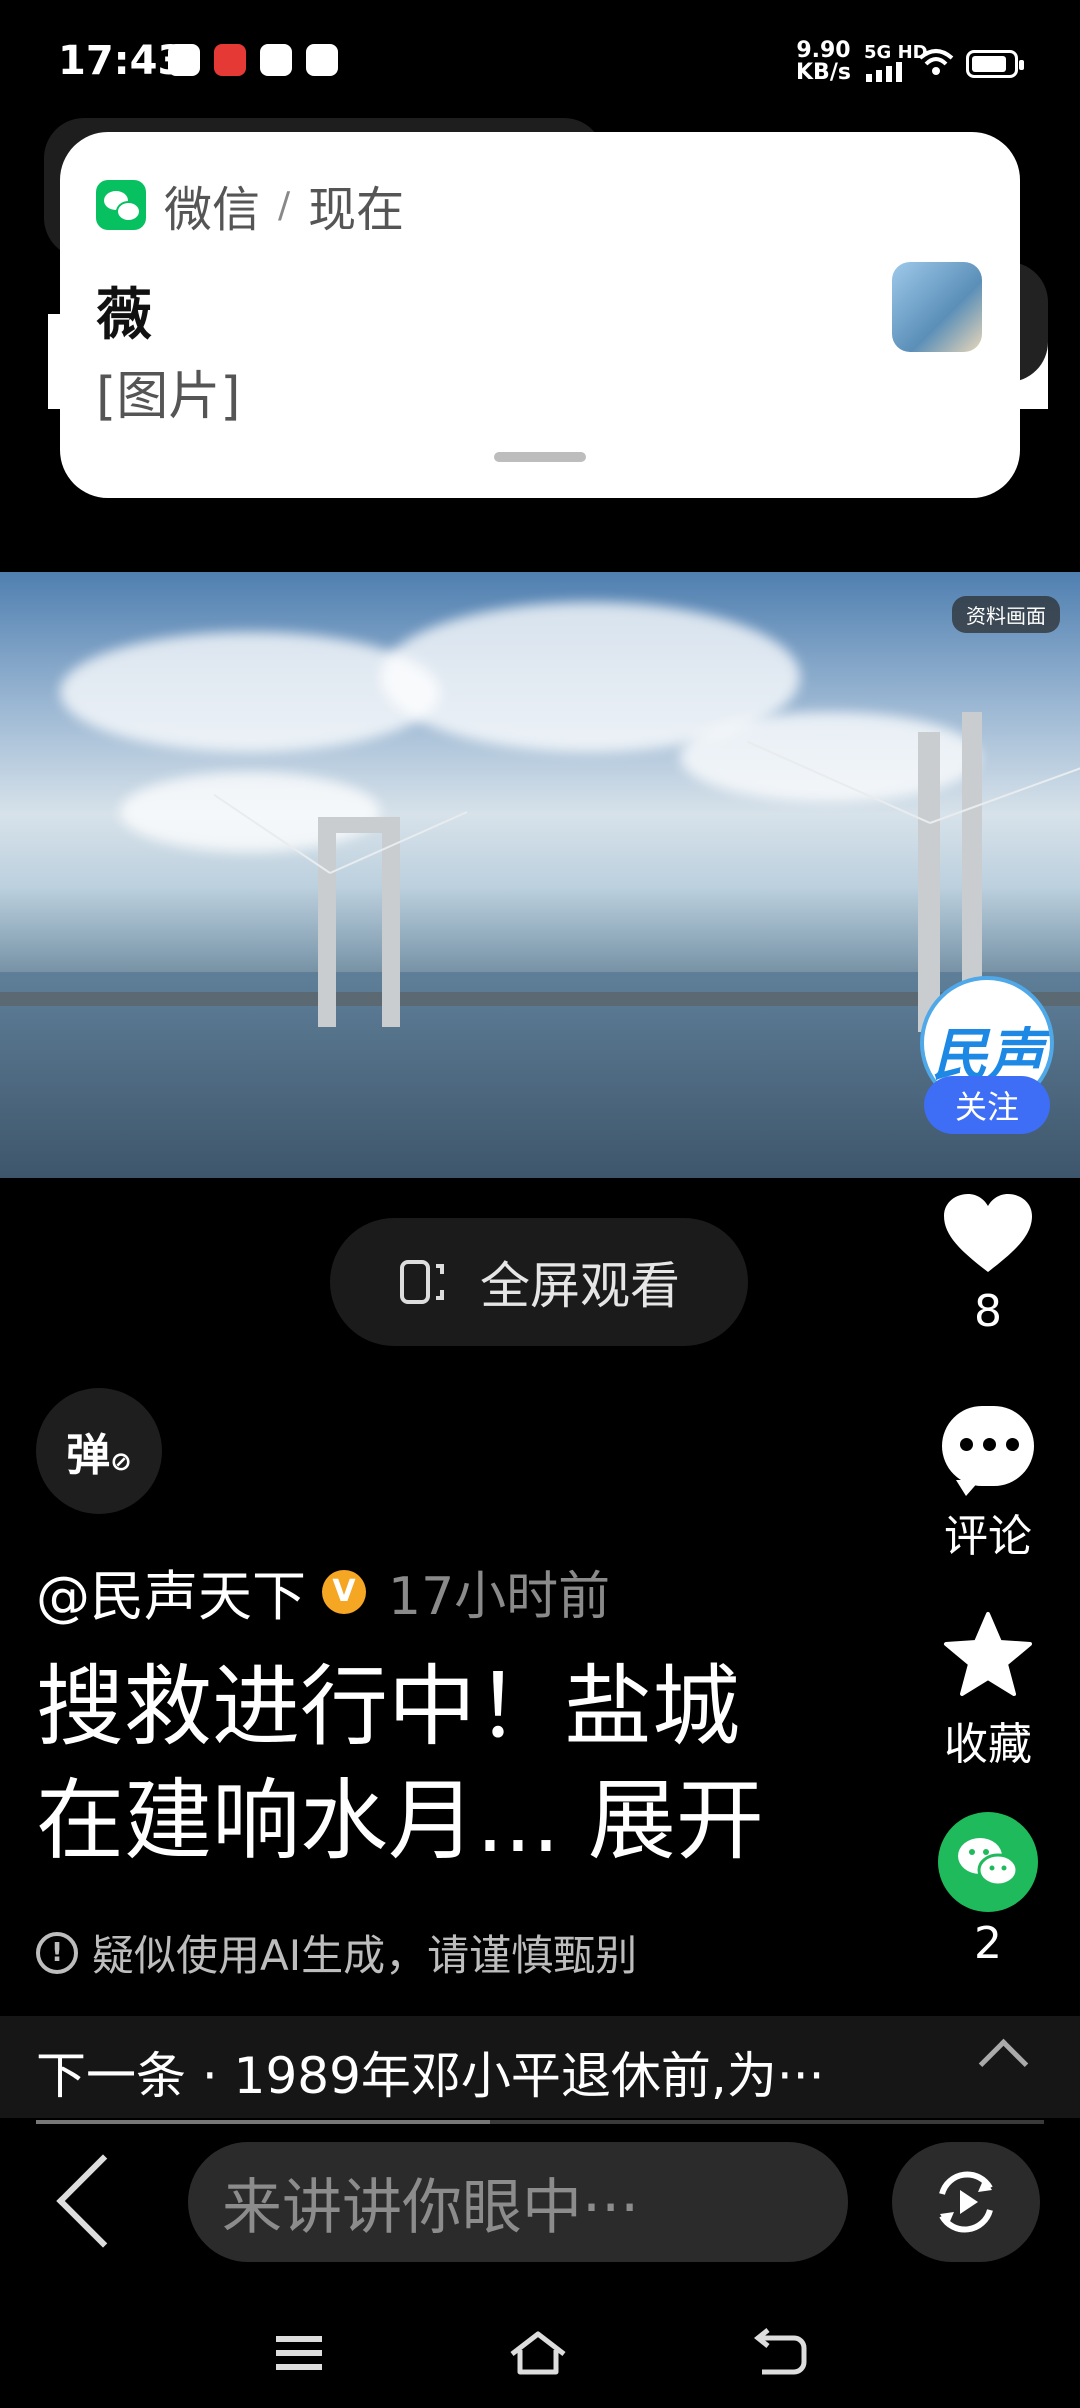  I want to click on like-count: 8, so click(988, 1311).